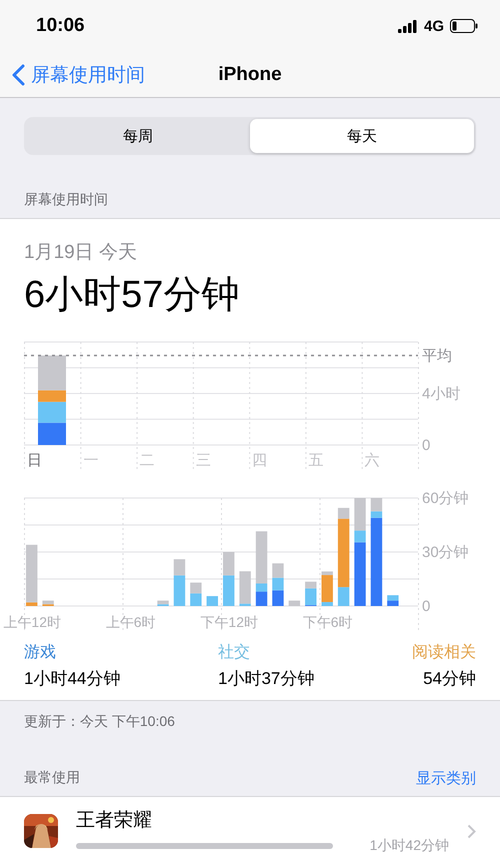 This screenshot has height=865, width=500. Describe the element at coordinates (372, 460) in the screenshot. I see `axis-label: 六` at that location.